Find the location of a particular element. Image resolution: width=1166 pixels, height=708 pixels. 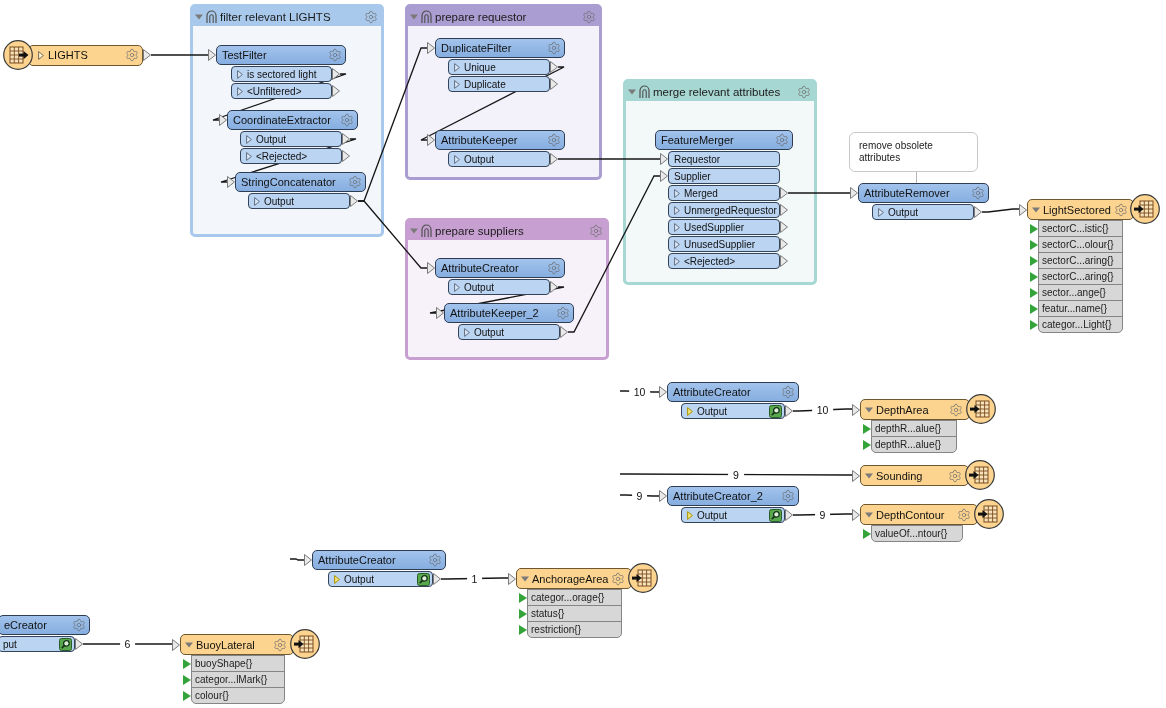

output-port: <Unfiltered> is located at coordinates (281, 91).